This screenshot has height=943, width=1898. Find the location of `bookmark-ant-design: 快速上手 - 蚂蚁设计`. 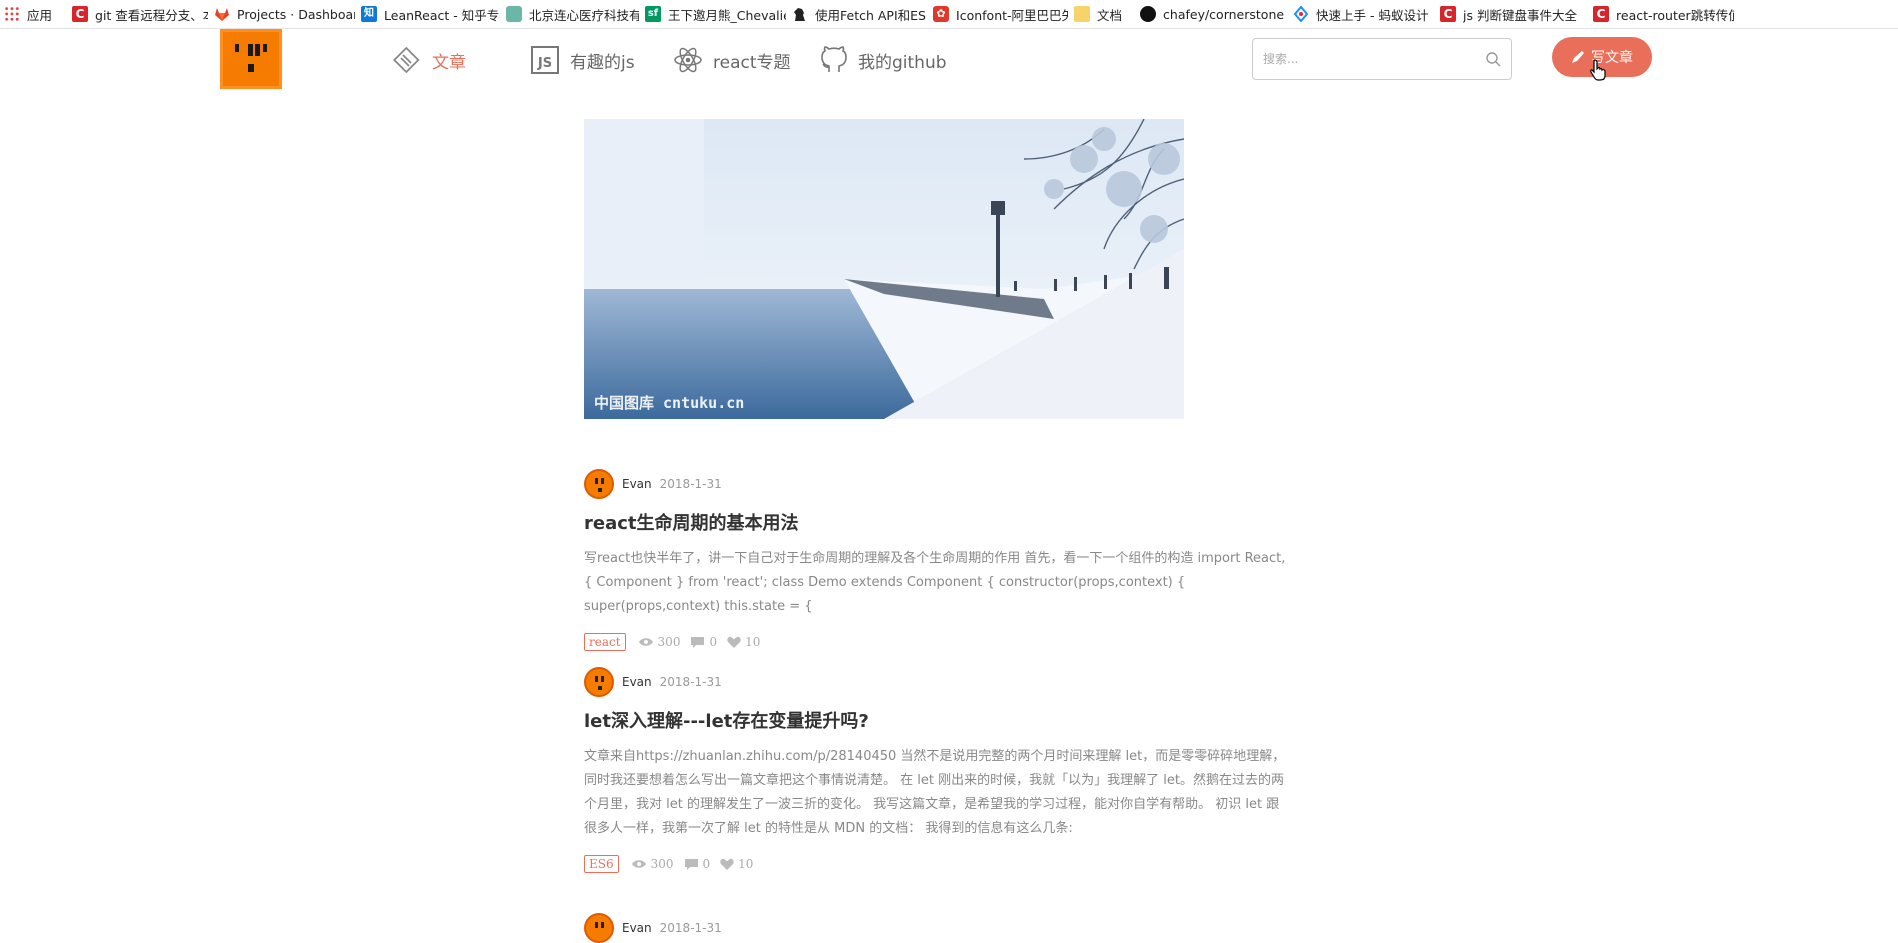

bookmark-ant-design: 快速上手 - 蚂蚁设计 is located at coordinates (1360, 14).